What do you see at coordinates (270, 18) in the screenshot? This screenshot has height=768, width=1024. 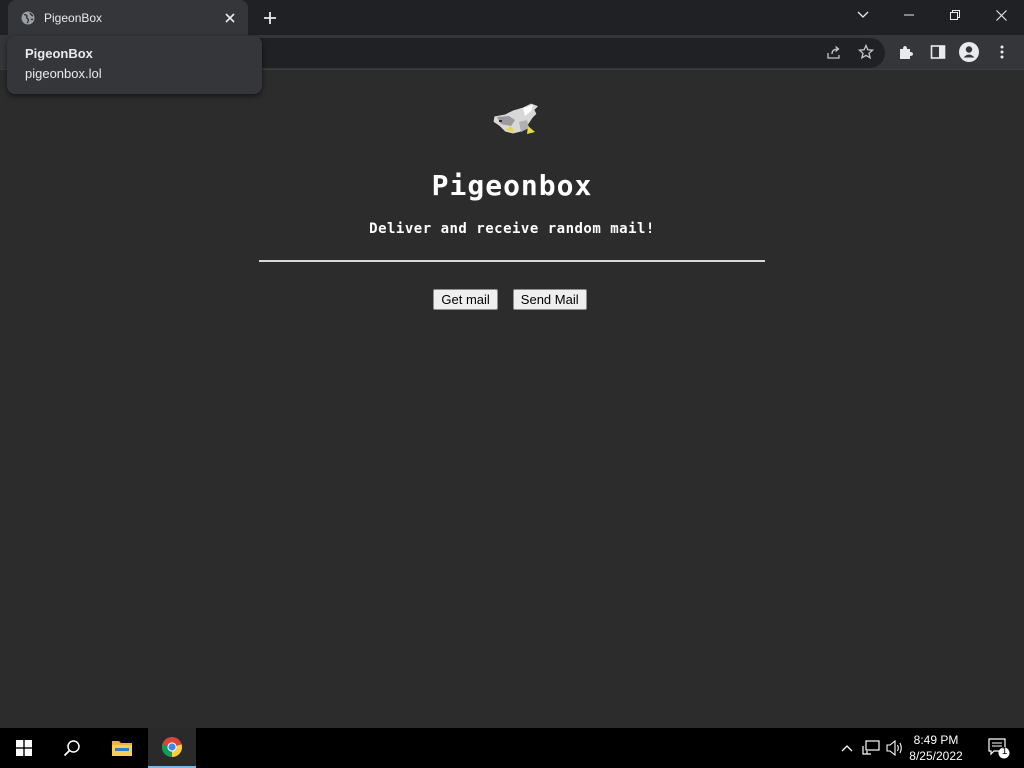 I see `plus-icon` at bounding box center [270, 18].